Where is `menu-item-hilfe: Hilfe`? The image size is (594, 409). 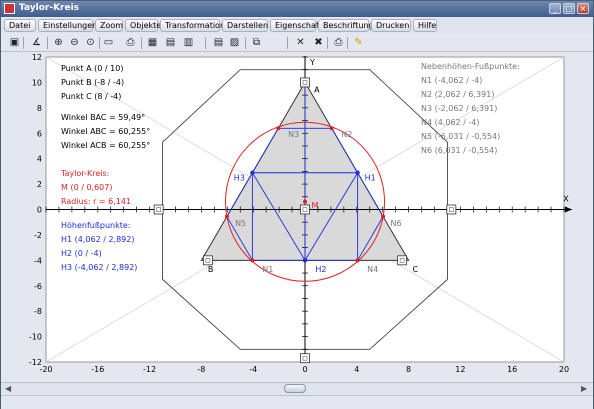 menu-item-hilfe: Hilfe is located at coordinates (425, 25).